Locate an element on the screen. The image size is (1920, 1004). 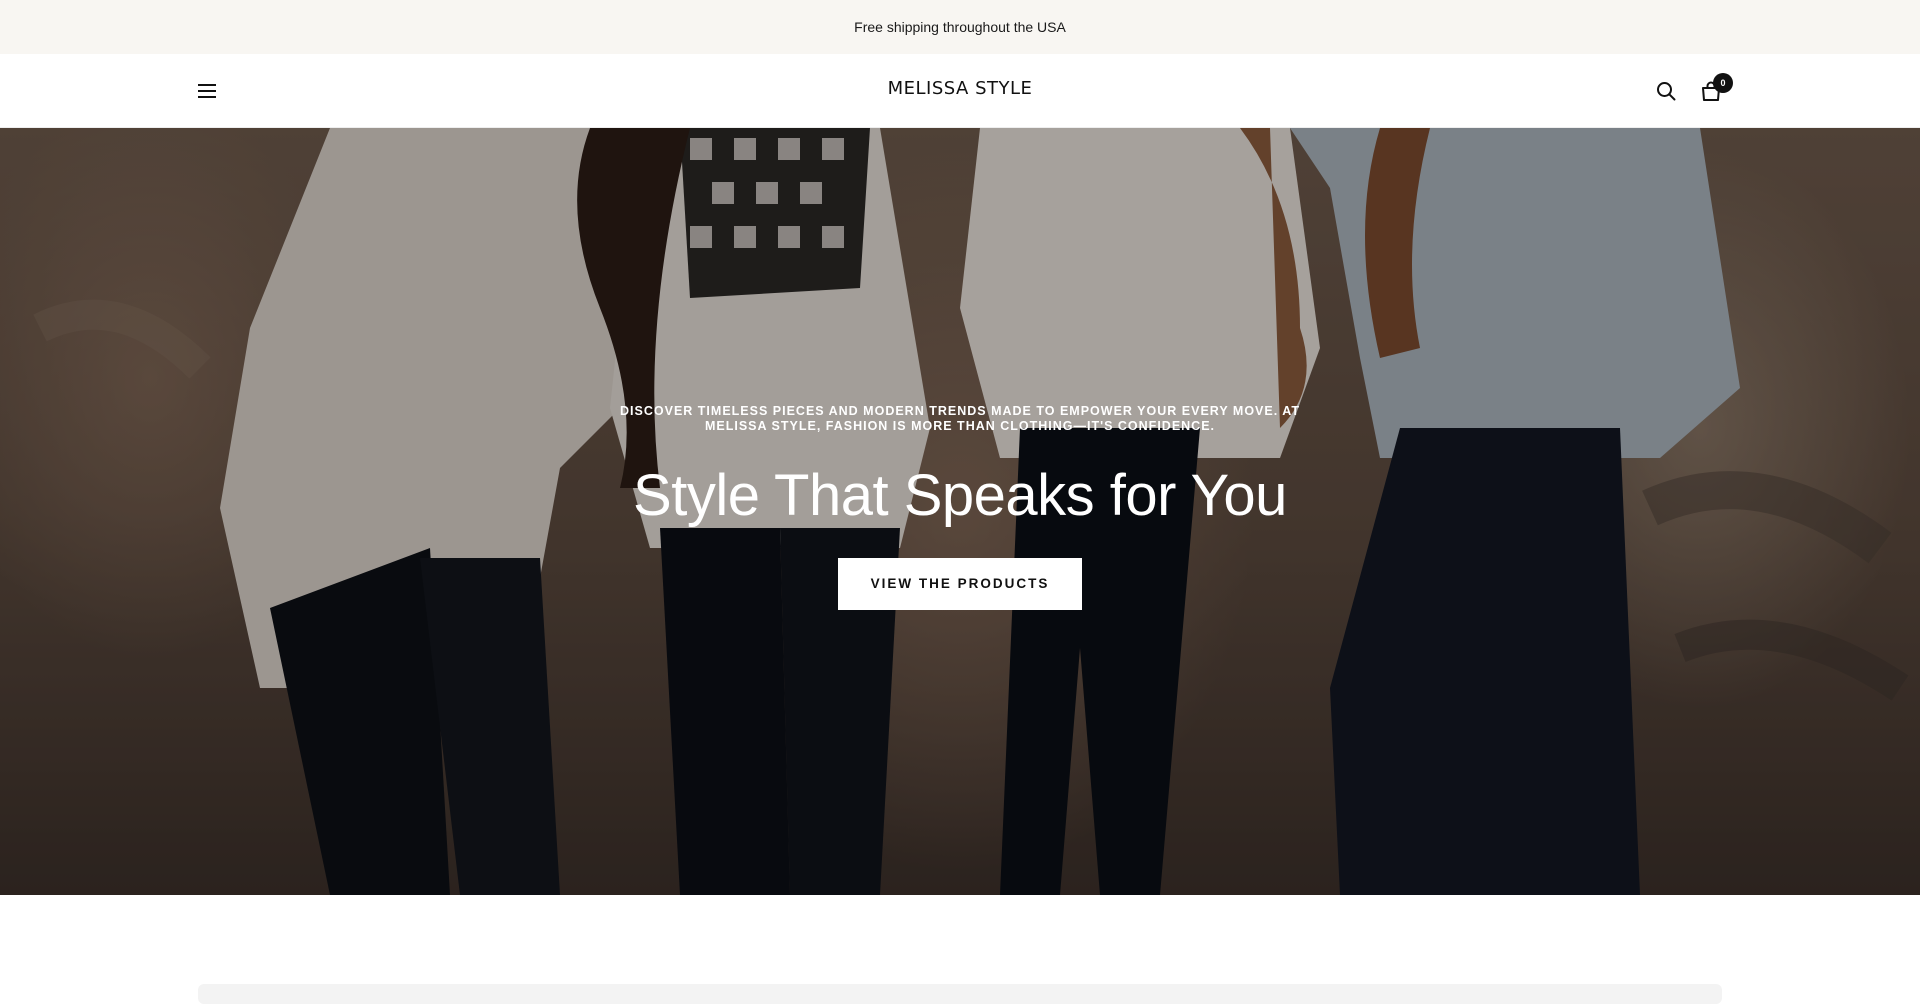
announcement-text: Free shipping throughout the USA is located at coordinates (960, 27).